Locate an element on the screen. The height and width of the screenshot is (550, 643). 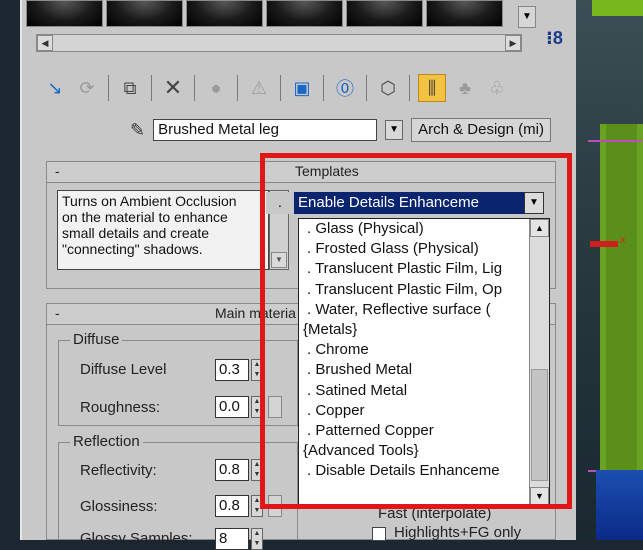
unique-icon: ⚠ is located at coordinates (259, 88).